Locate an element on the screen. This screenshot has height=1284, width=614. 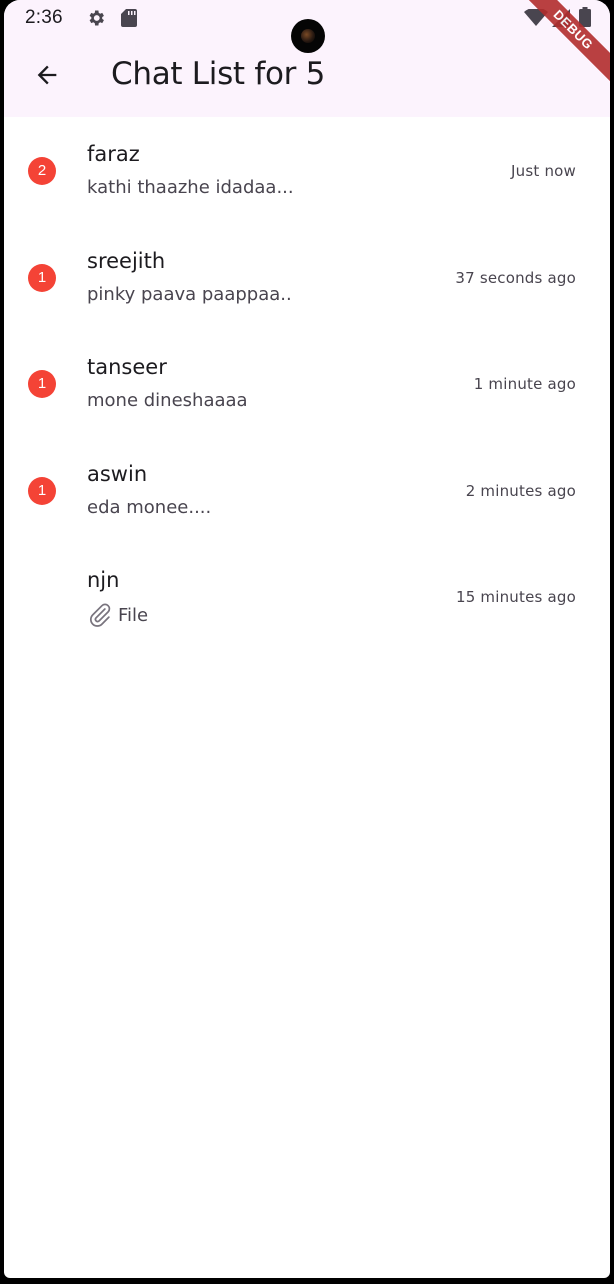
chat-list-item: 2 faraz kathi thaazhe idadaa... Just now is located at coordinates (307, 170).